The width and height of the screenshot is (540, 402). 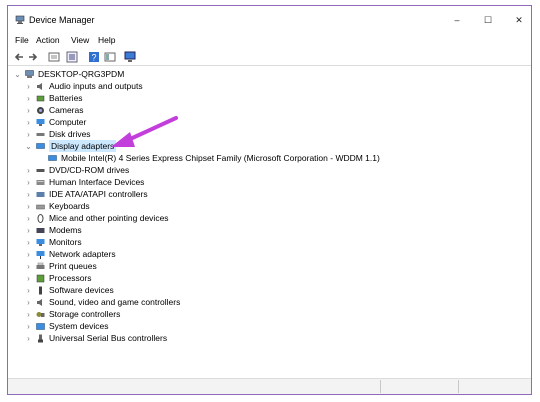 What do you see at coordinates (269, 57) in the screenshot?
I see `toolbar: ?` at bounding box center [269, 57].